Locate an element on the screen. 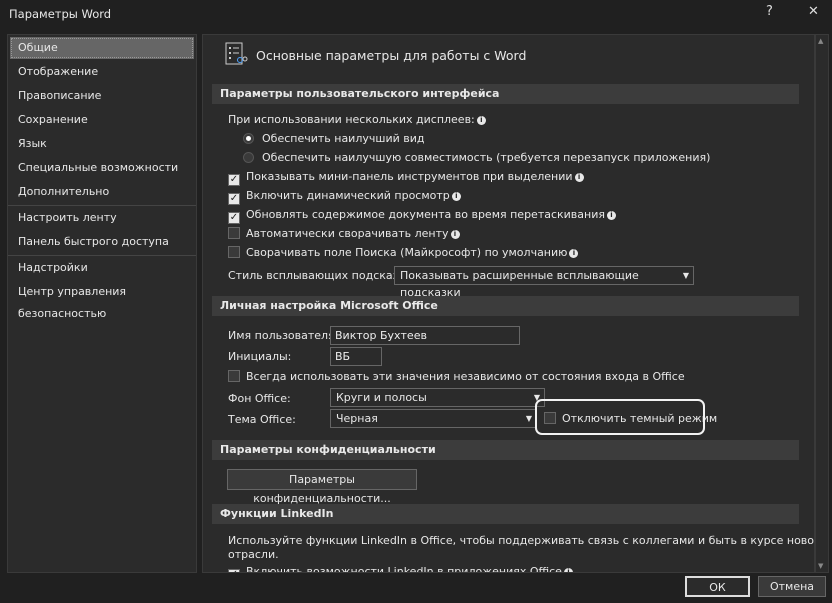 This screenshot has width=832, height=603. tooltip-style-label: Стиль всплывающих подсказок: is located at coordinates (322, 275).